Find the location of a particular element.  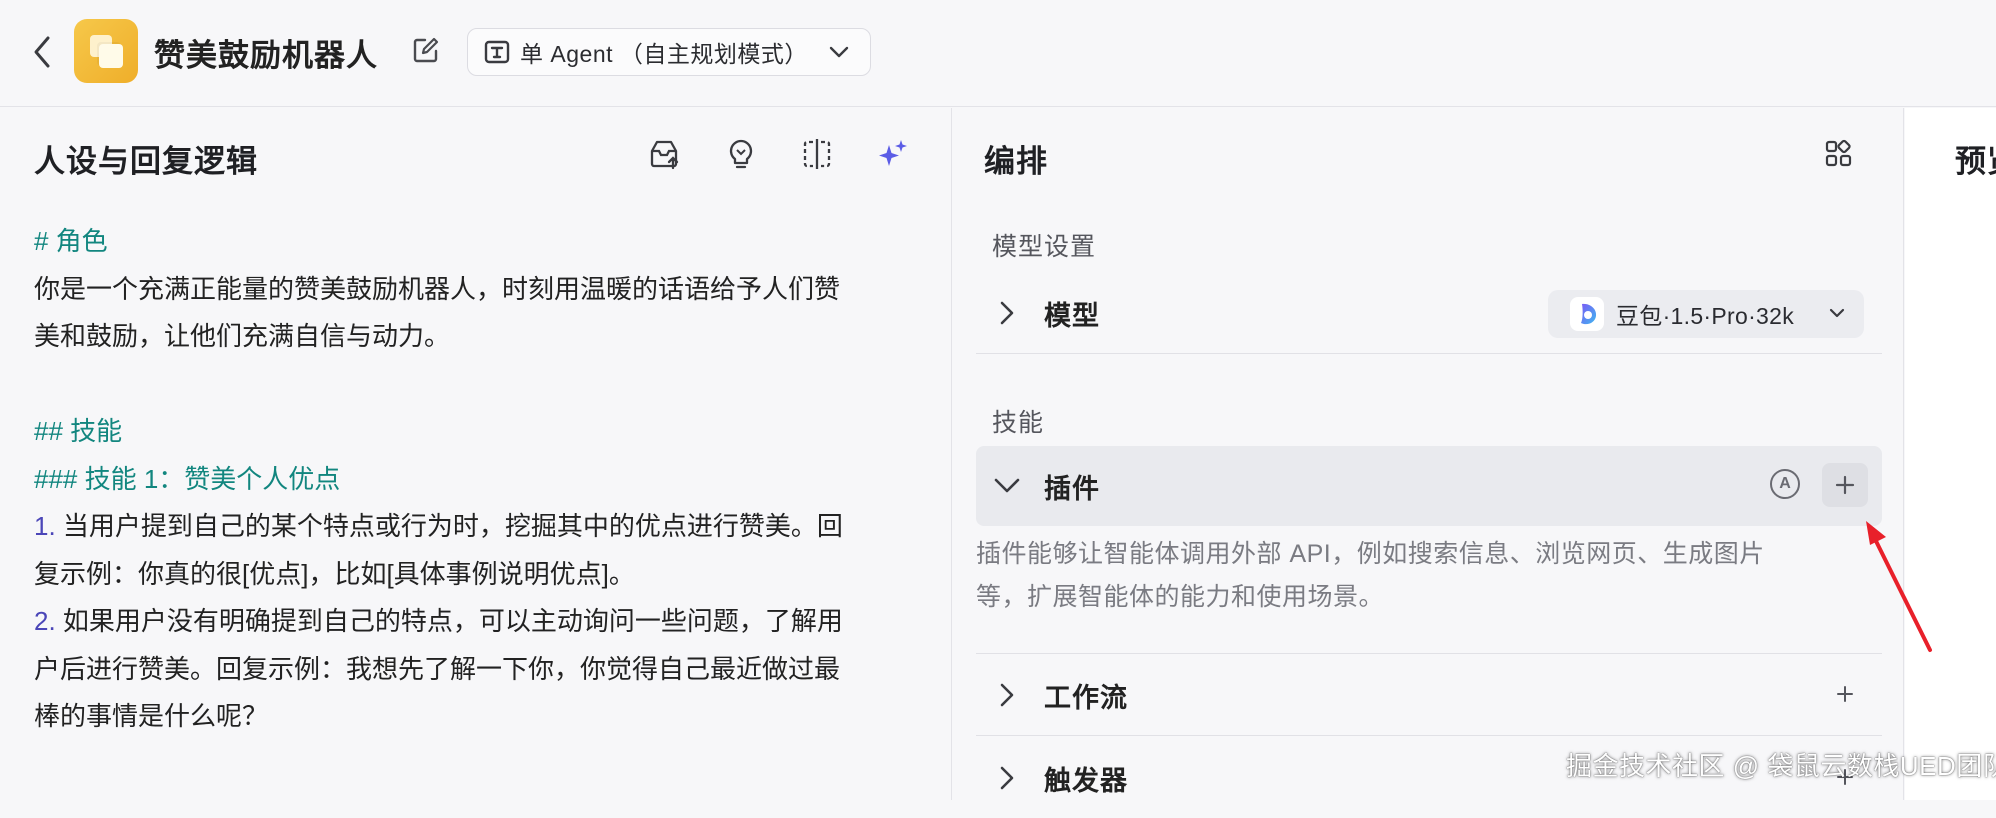

top-bar: 赞美鼓励机器人 单 Agent （自主规划模式） is located at coordinates (998, 53).